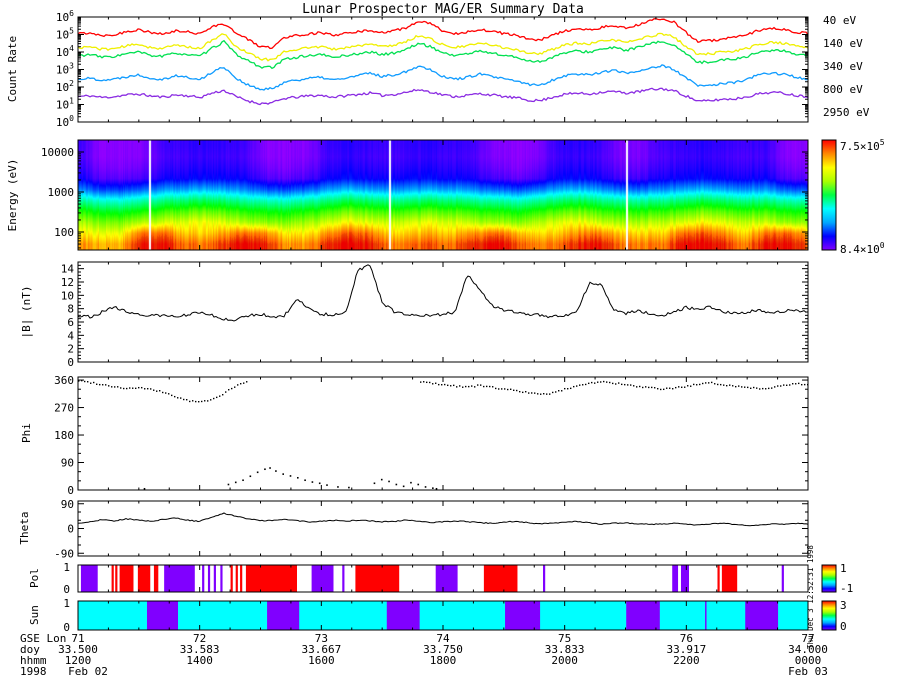 Image resolution: width=900 pixels, height=700 pixels. What do you see at coordinates (443, 195) in the screenshot?
I see `panel-border` at bounding box center [443, 195].